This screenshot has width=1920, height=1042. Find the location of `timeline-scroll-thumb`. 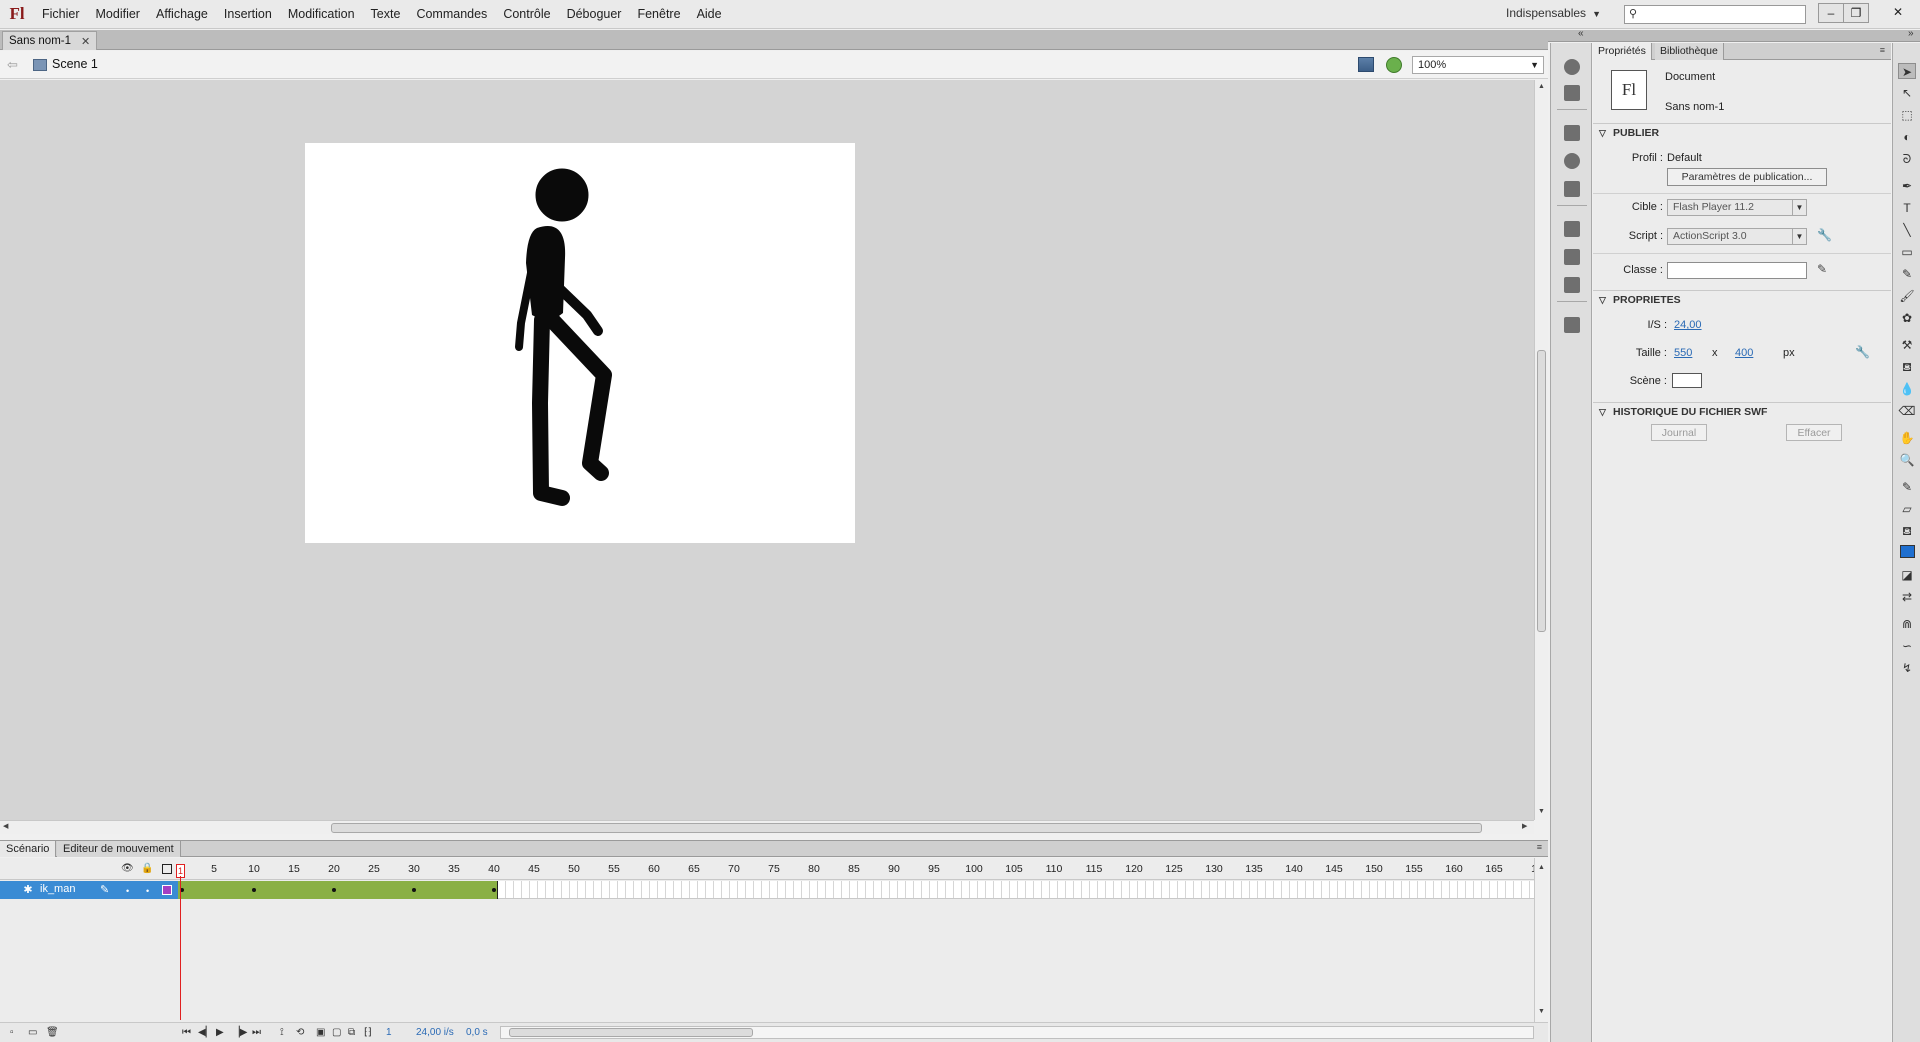

timeline-scroll-thumb is located at coordinates (631, 1032).